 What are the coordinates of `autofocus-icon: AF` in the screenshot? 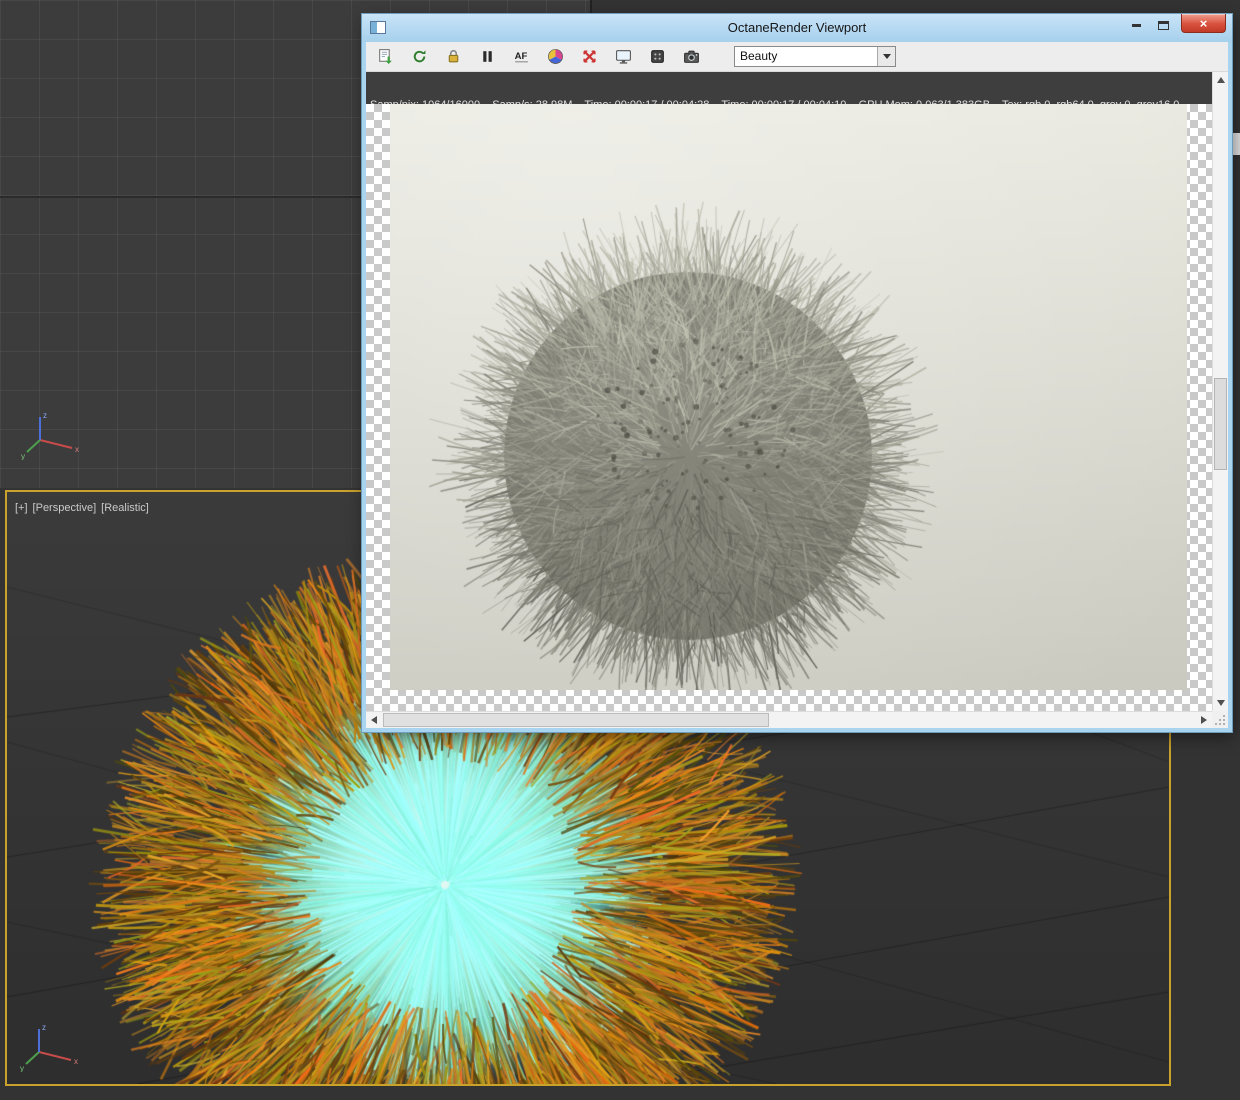 It's located at (521, 57).